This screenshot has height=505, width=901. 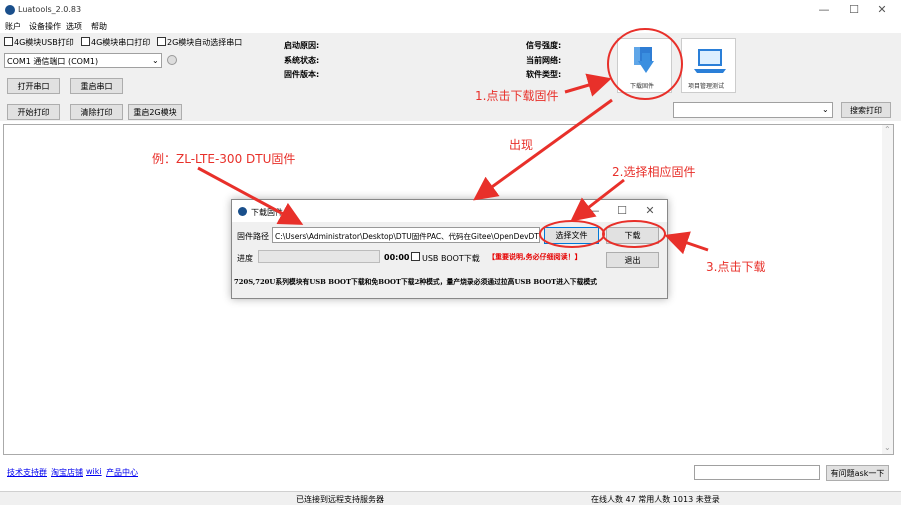 I want to click on highlight-choose-file-circle, so click(x=572, y=234).